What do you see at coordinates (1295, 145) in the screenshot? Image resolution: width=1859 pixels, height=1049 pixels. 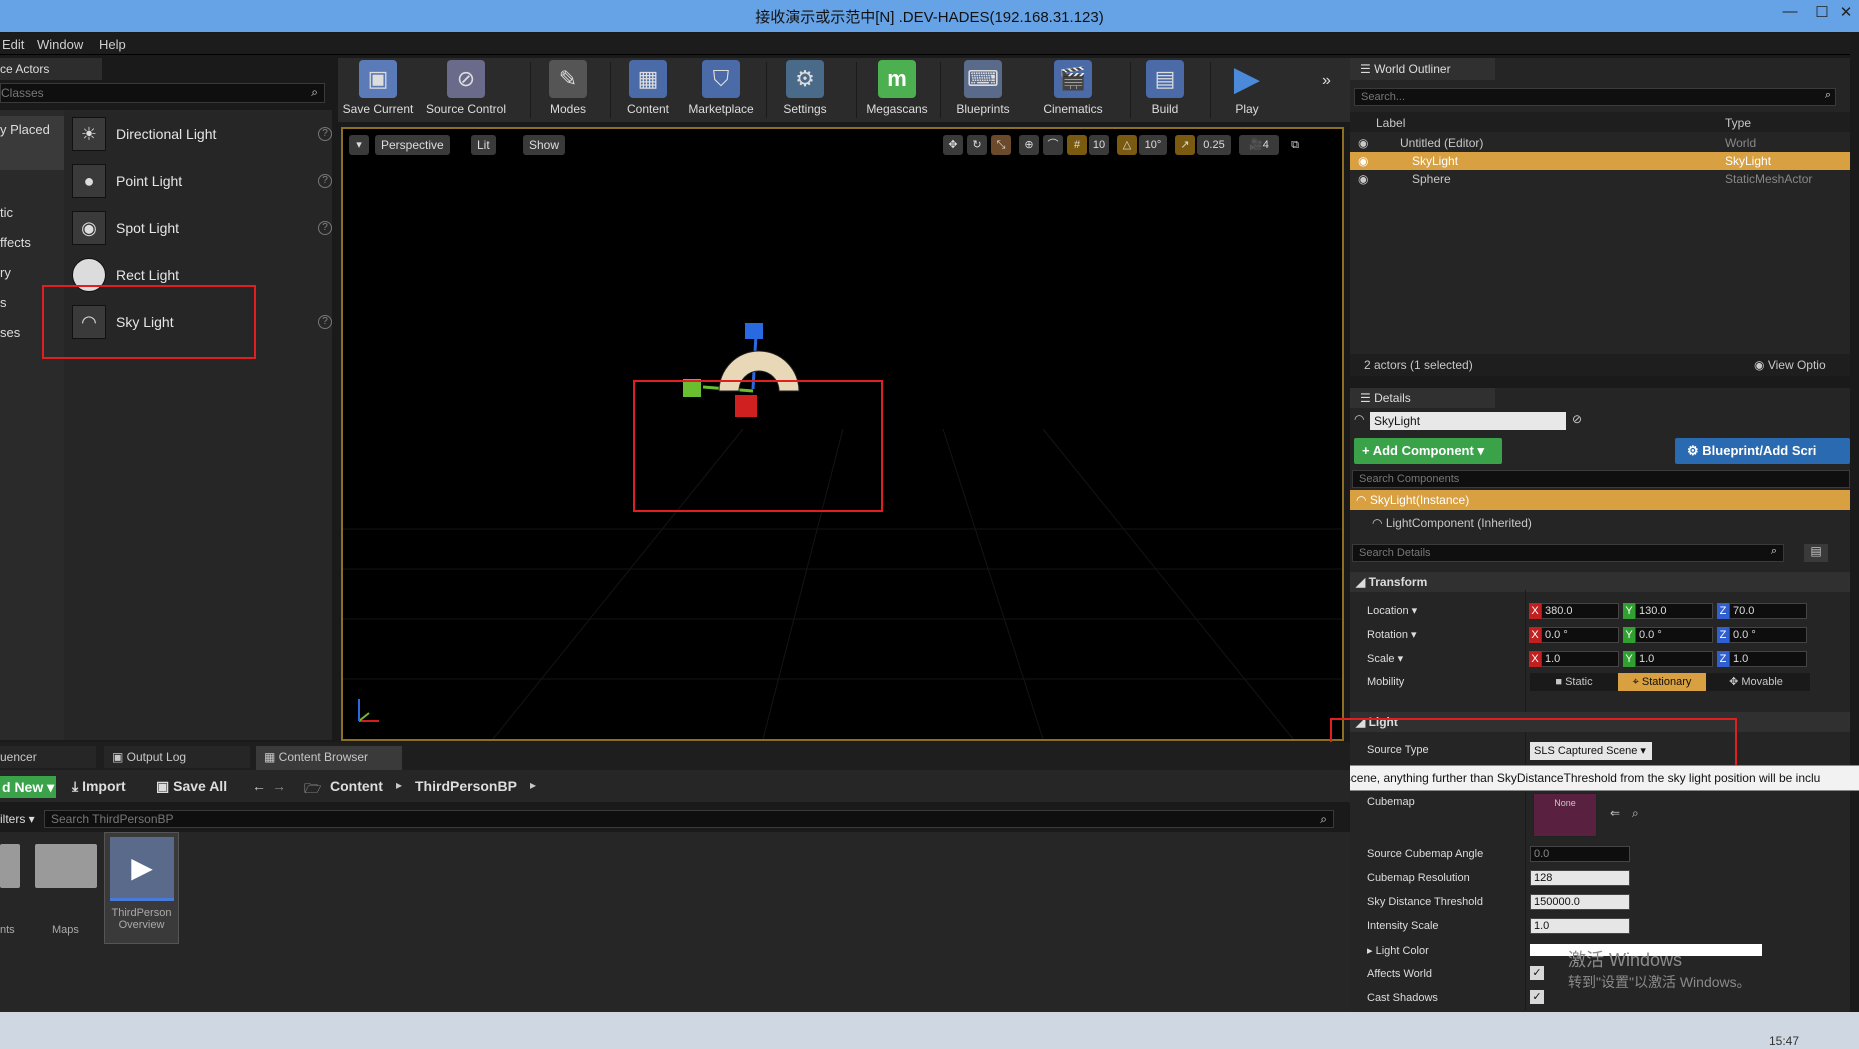 I see `maximize-viewport-icon: ⧉` at bounding box center [1295, 145].